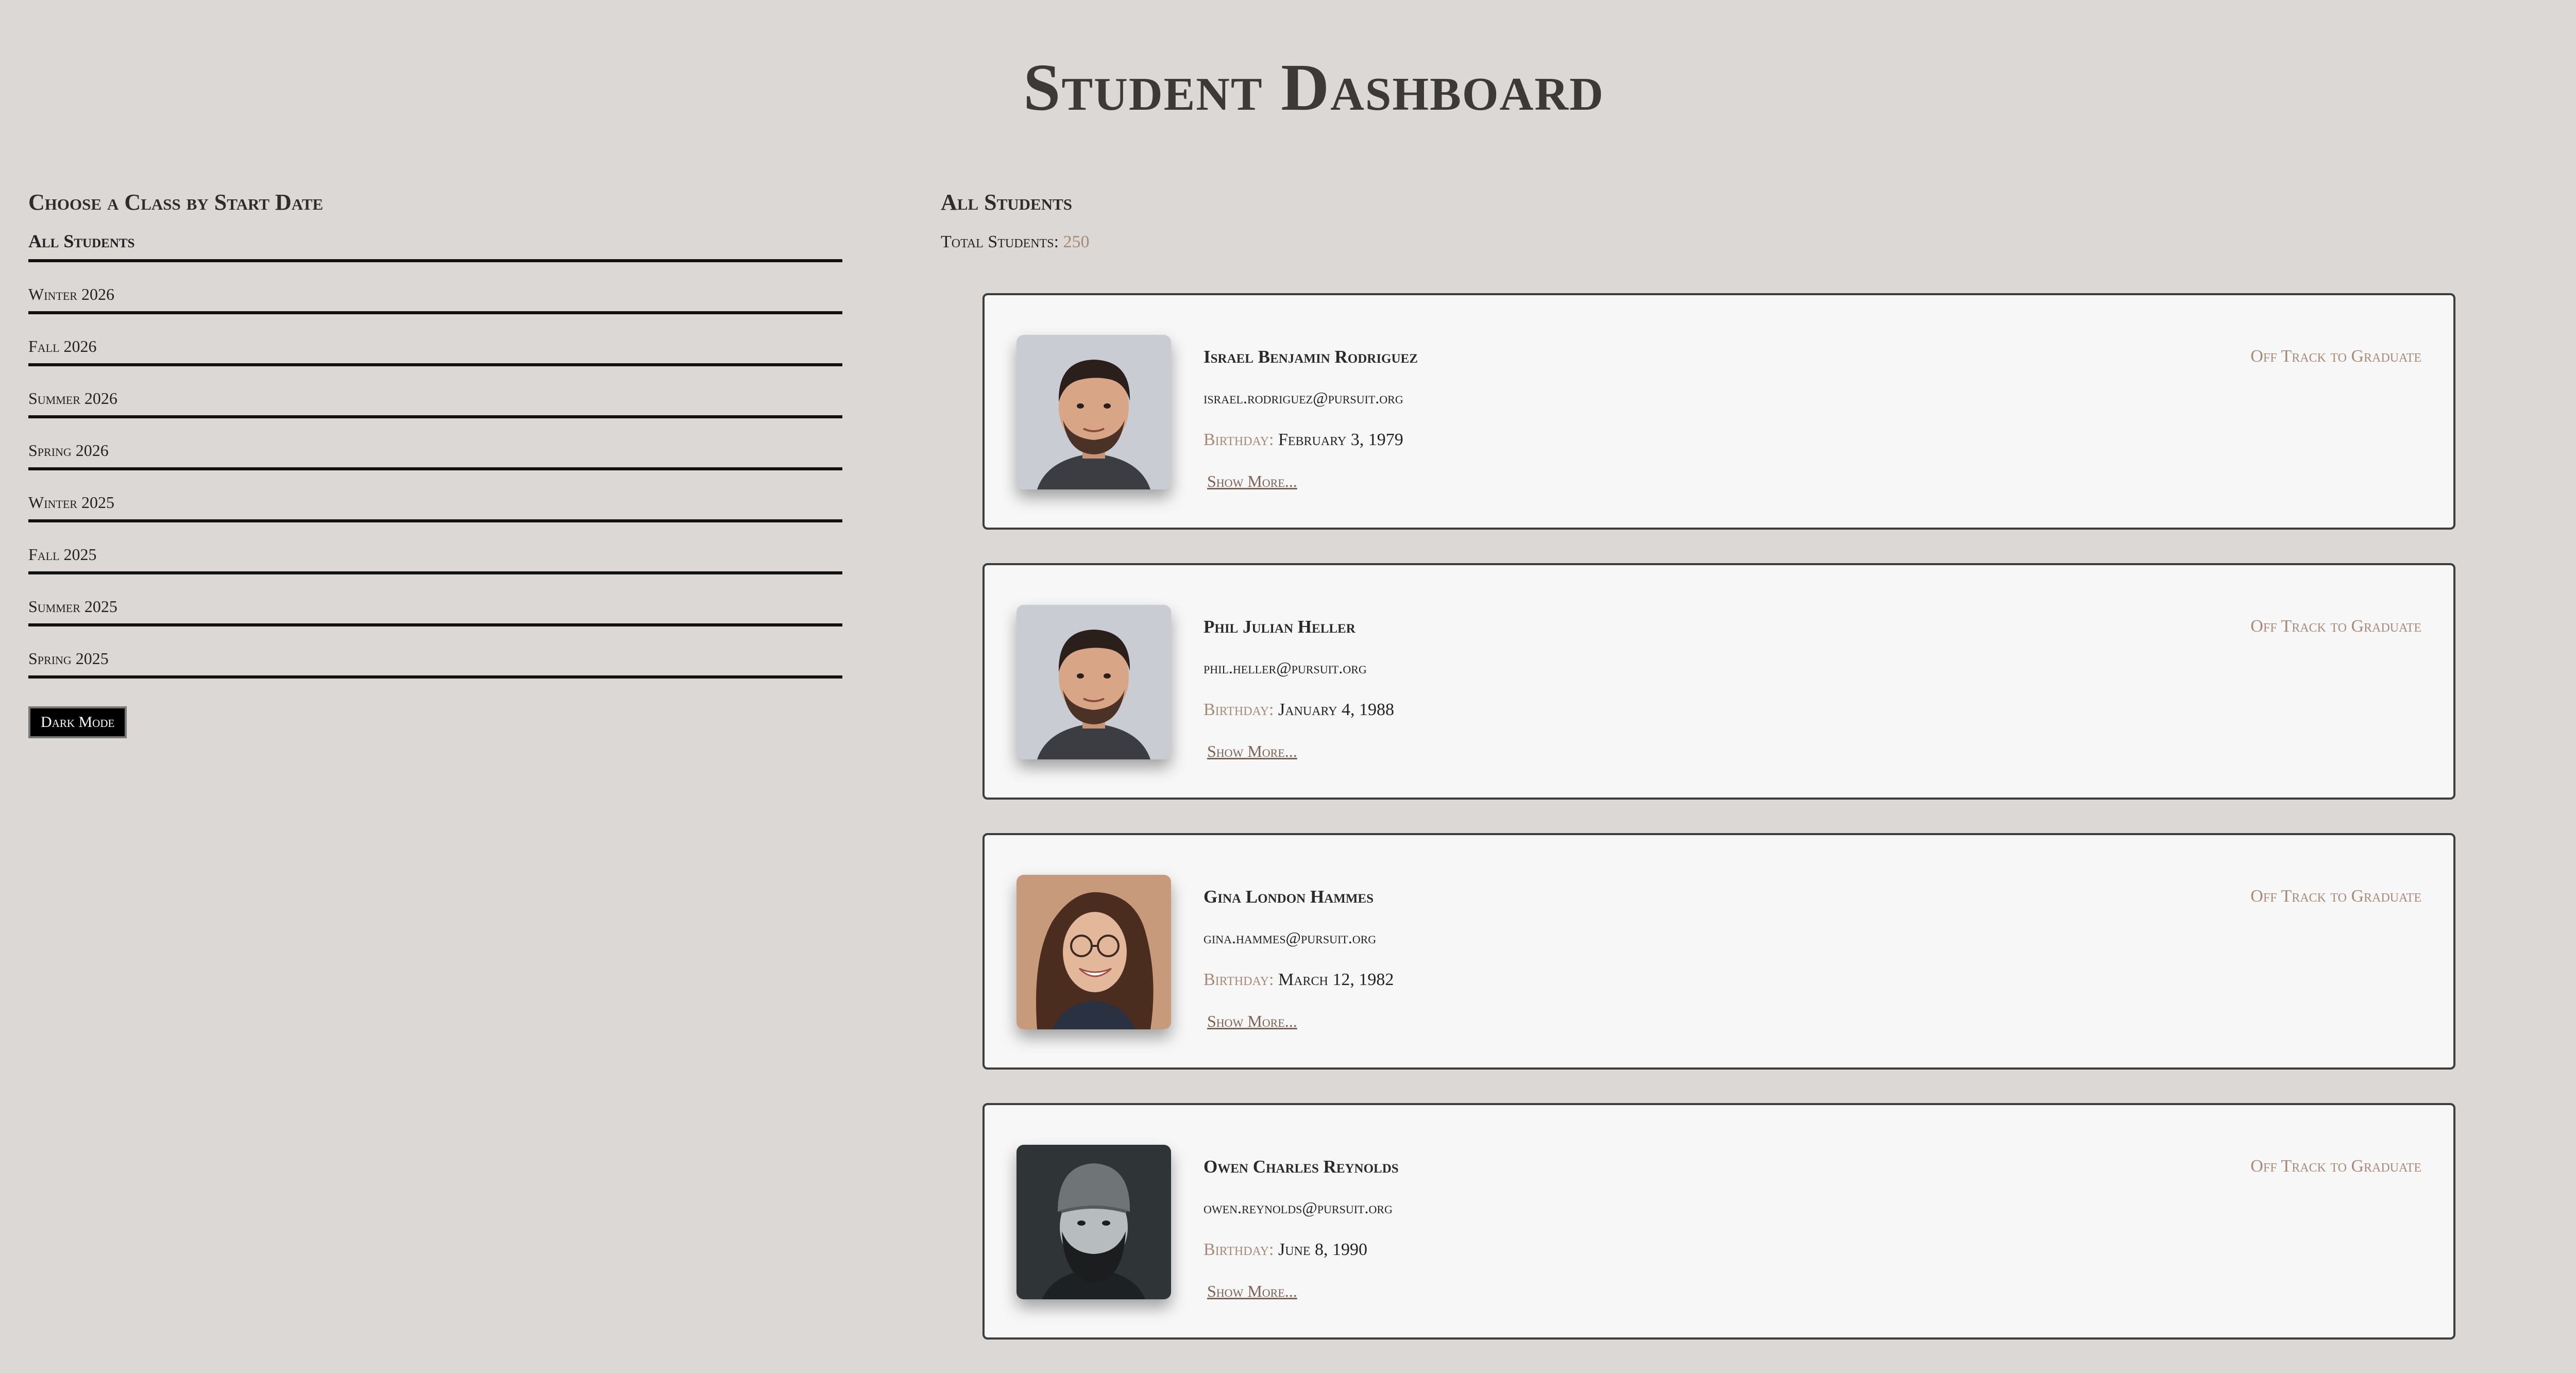 This screenshot has height=1373, width=2576. I want to click on student-email: owen.reynolds@pursuit.org, so click(1299, 1207).